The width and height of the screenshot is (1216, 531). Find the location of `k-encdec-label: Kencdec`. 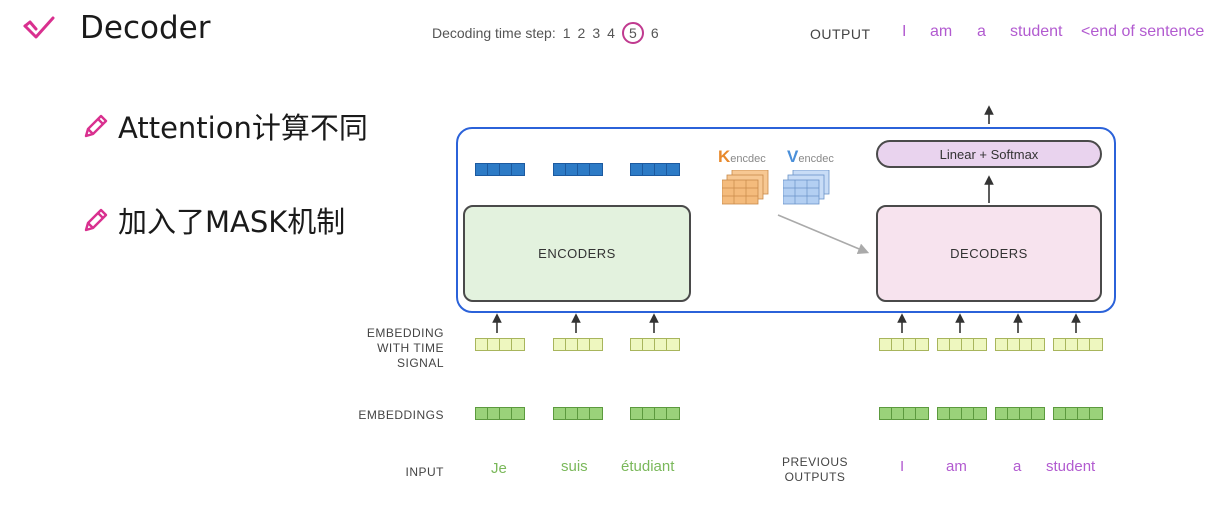

k-encdec-label: Kencdec is located at coordinates (742, 156).